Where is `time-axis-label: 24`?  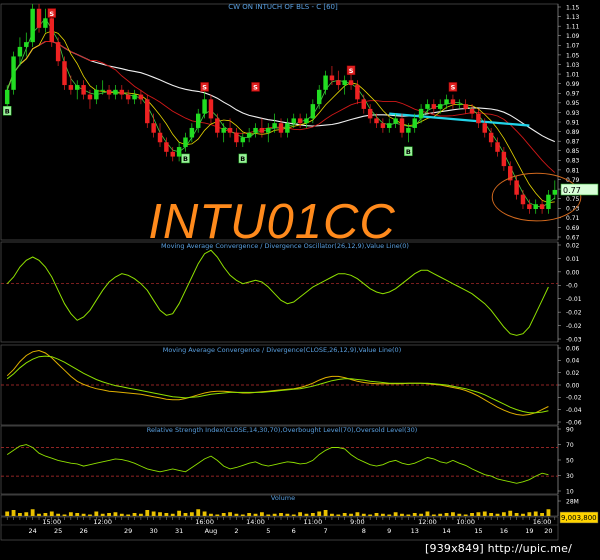
time-axis-label: 24 is located at coordinates (33, 531).